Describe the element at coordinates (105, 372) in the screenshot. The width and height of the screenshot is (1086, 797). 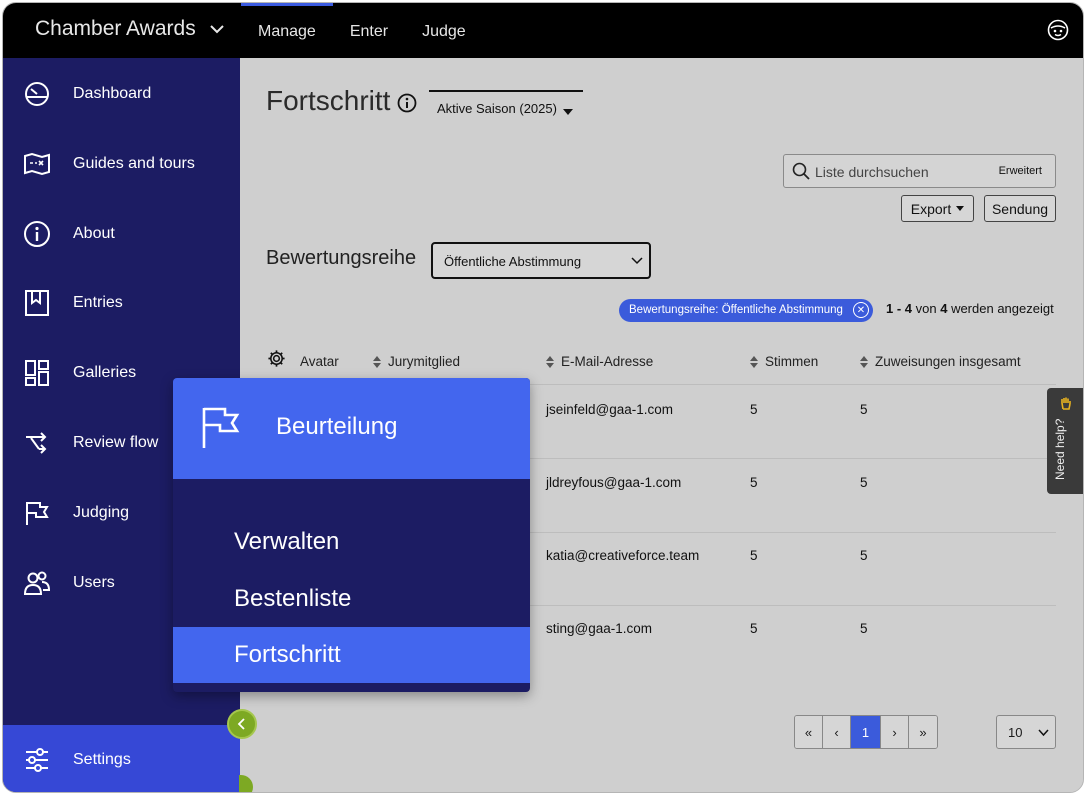
I see `sidebar-item-label: Galleries` at that location.